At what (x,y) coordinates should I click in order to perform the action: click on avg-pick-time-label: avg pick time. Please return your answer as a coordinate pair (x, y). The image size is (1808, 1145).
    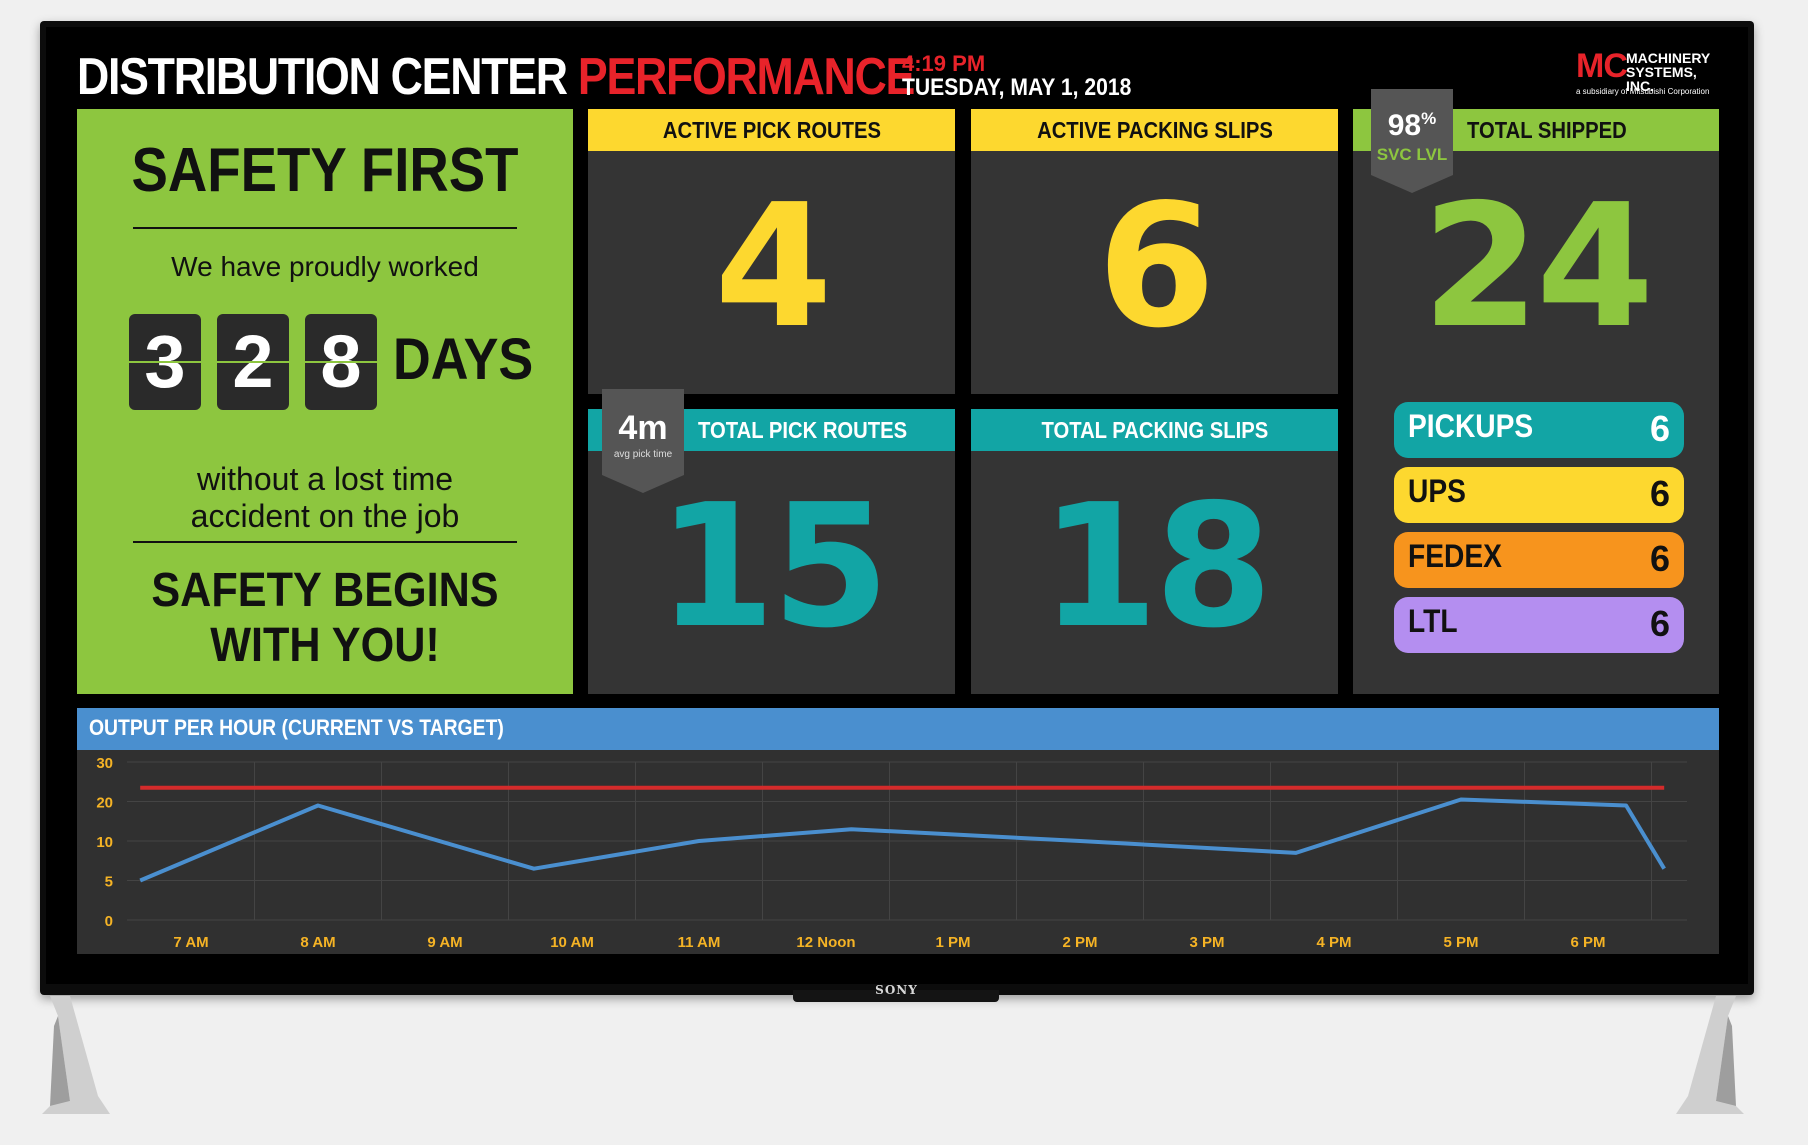
    Looking at the image, I should click on (643, 454).